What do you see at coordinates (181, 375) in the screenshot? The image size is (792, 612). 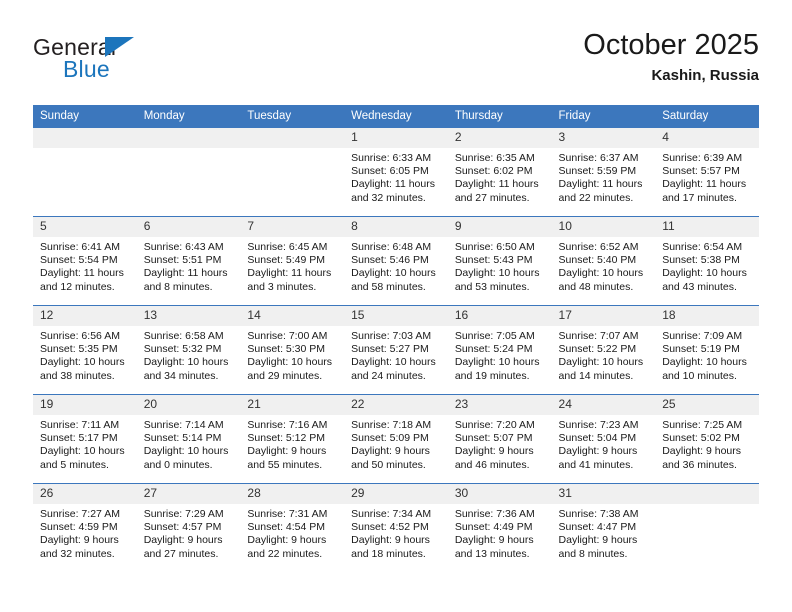 I see `daylight-text-line2: and 34 minutes.` at bounding box center [181, 375].